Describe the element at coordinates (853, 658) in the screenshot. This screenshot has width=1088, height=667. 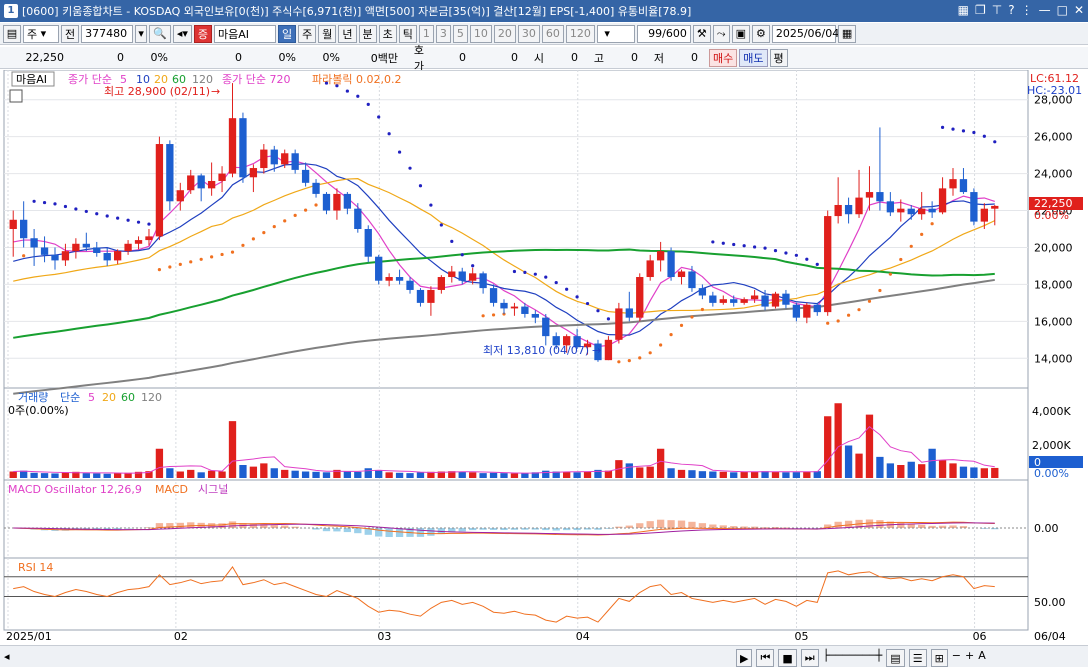
I see `zoom-slider: ├───────┼` at that location.